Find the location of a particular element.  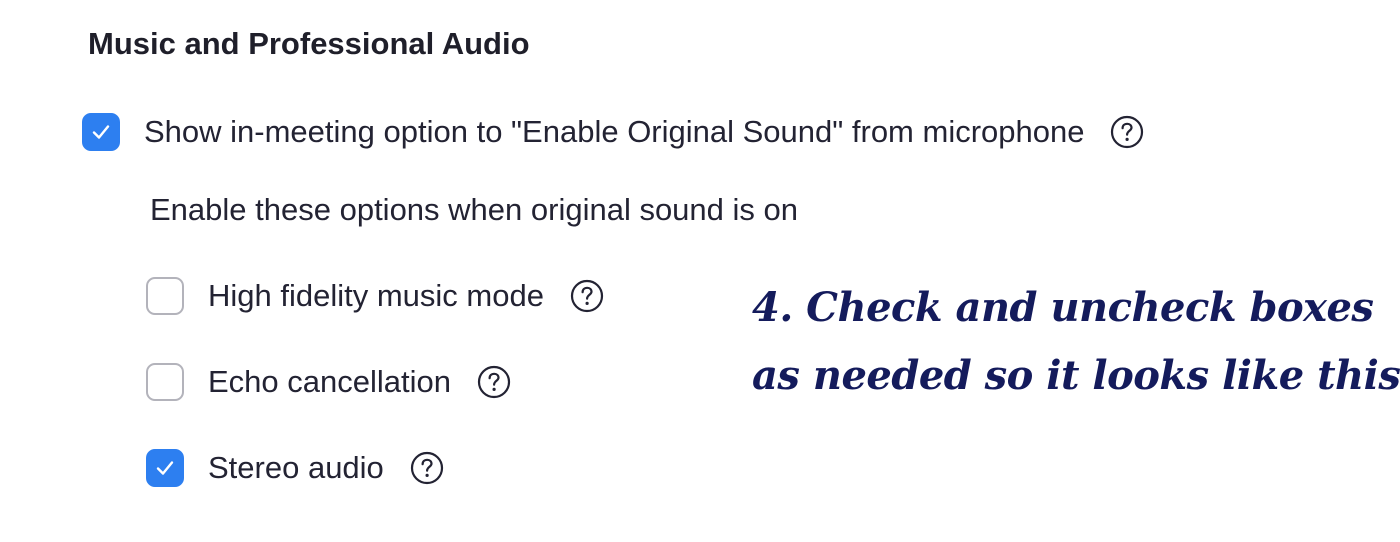

annotation-line-2: as needed so it looks like this. is located at coordinates (1076, 375).